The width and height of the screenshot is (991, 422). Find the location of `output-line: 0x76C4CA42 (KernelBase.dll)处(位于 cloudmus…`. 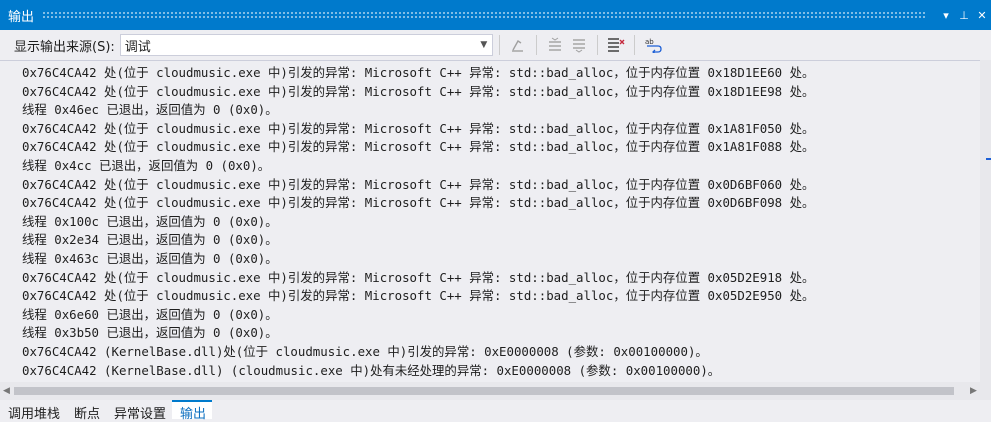

output-line: 0x76C4CA42 (KernelBase.dll)处(位于 cloudmus… is located at coordinates (365, 351).